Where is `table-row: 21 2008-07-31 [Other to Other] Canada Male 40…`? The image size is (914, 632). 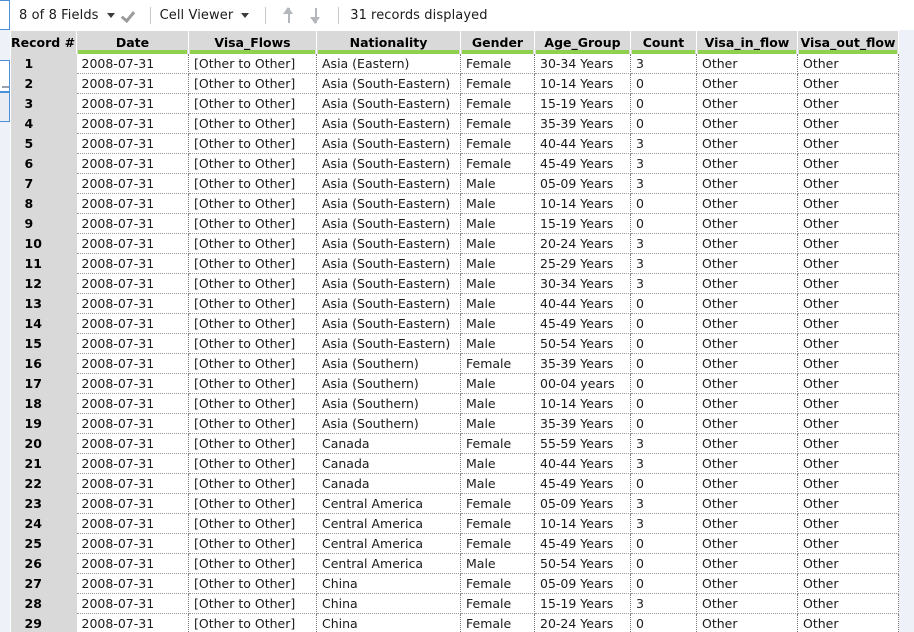 table-row: 21 2008-07-31 [Other to Other] Canada Male 40… is located at coordinates (454, 463).